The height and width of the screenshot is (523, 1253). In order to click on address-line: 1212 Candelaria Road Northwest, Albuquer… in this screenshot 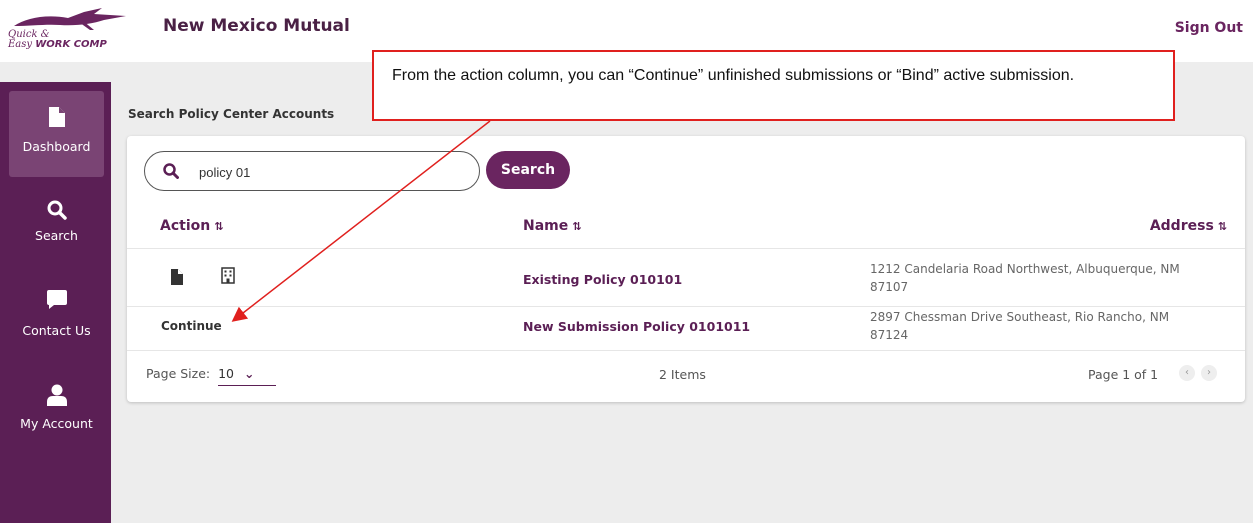, I will do `click(1025, 269)`.